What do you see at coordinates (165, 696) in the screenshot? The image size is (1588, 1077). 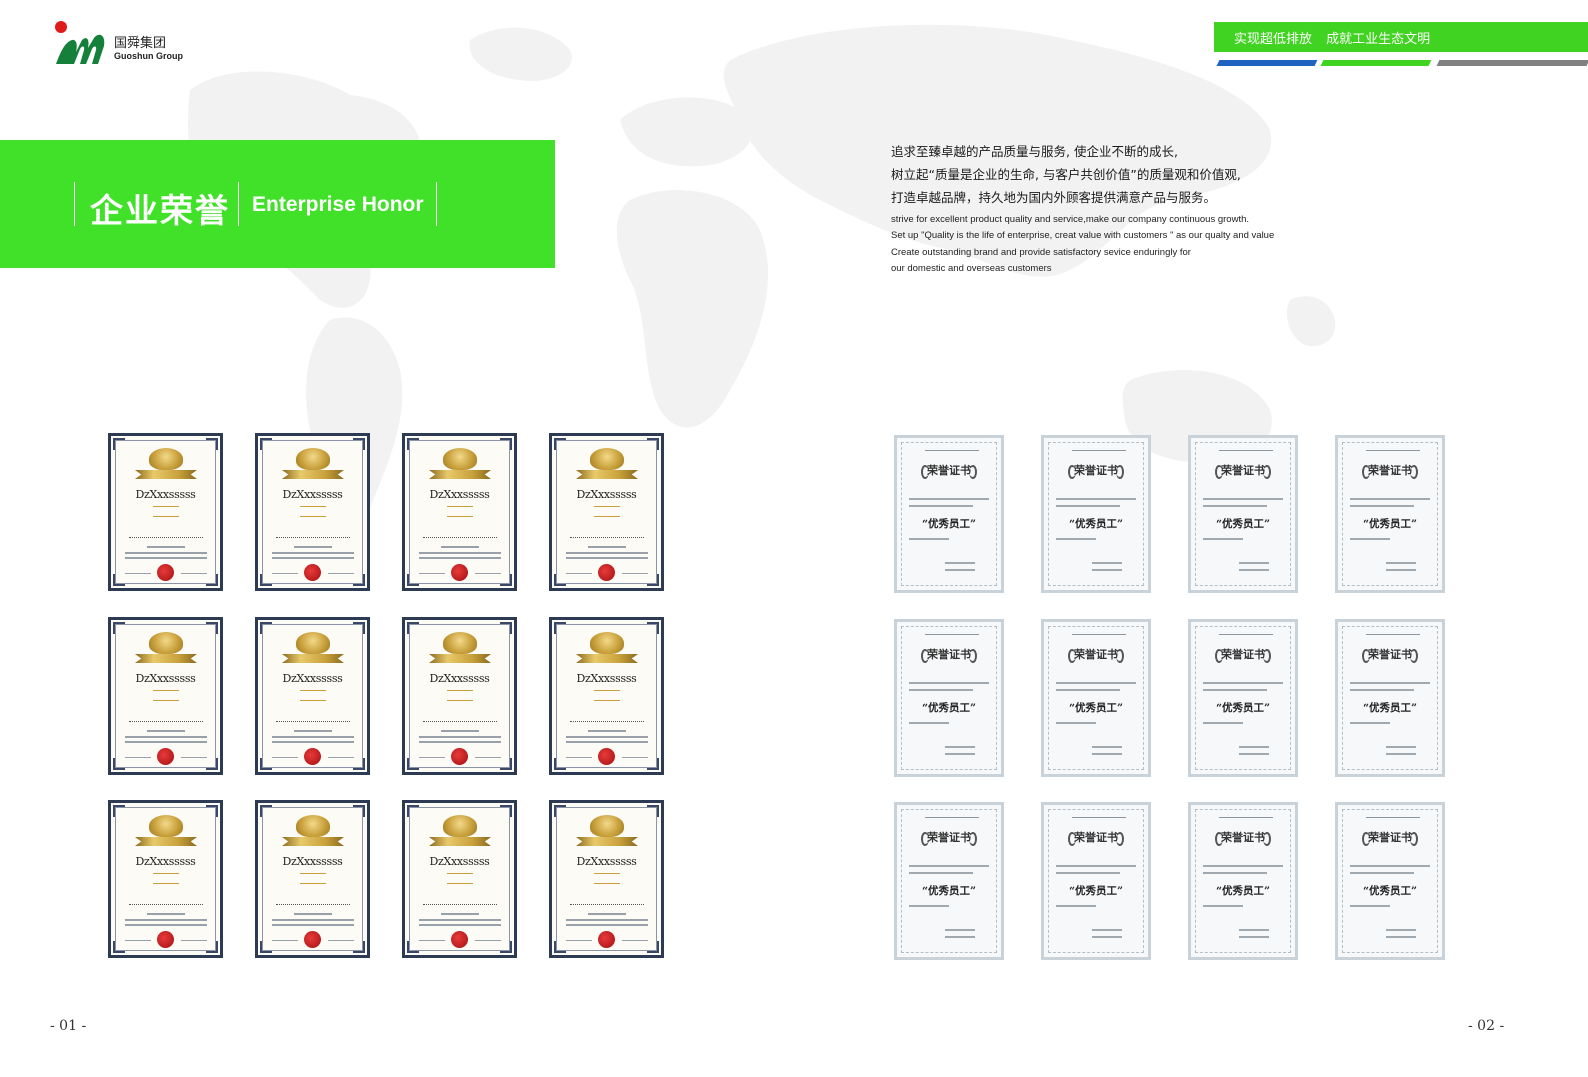 I see `certificate-gold-5: DzXxxsssss` at bounding box center [165, 696].